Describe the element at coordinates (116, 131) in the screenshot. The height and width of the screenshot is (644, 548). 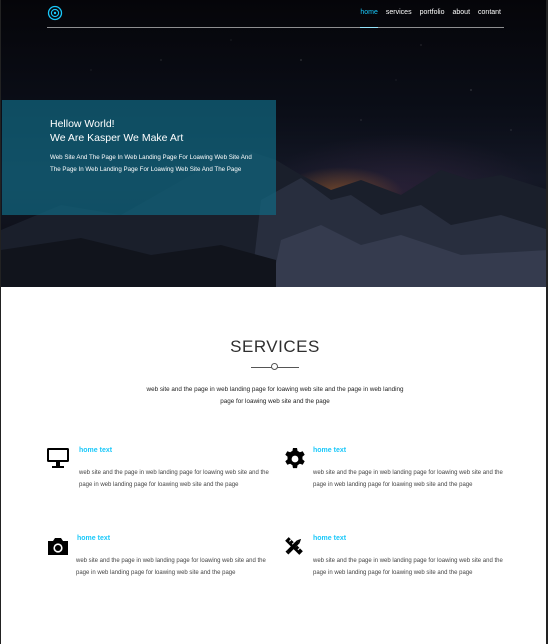
I see `hero-title: Hellow World! We Are Kasper We Make Art` at that location.